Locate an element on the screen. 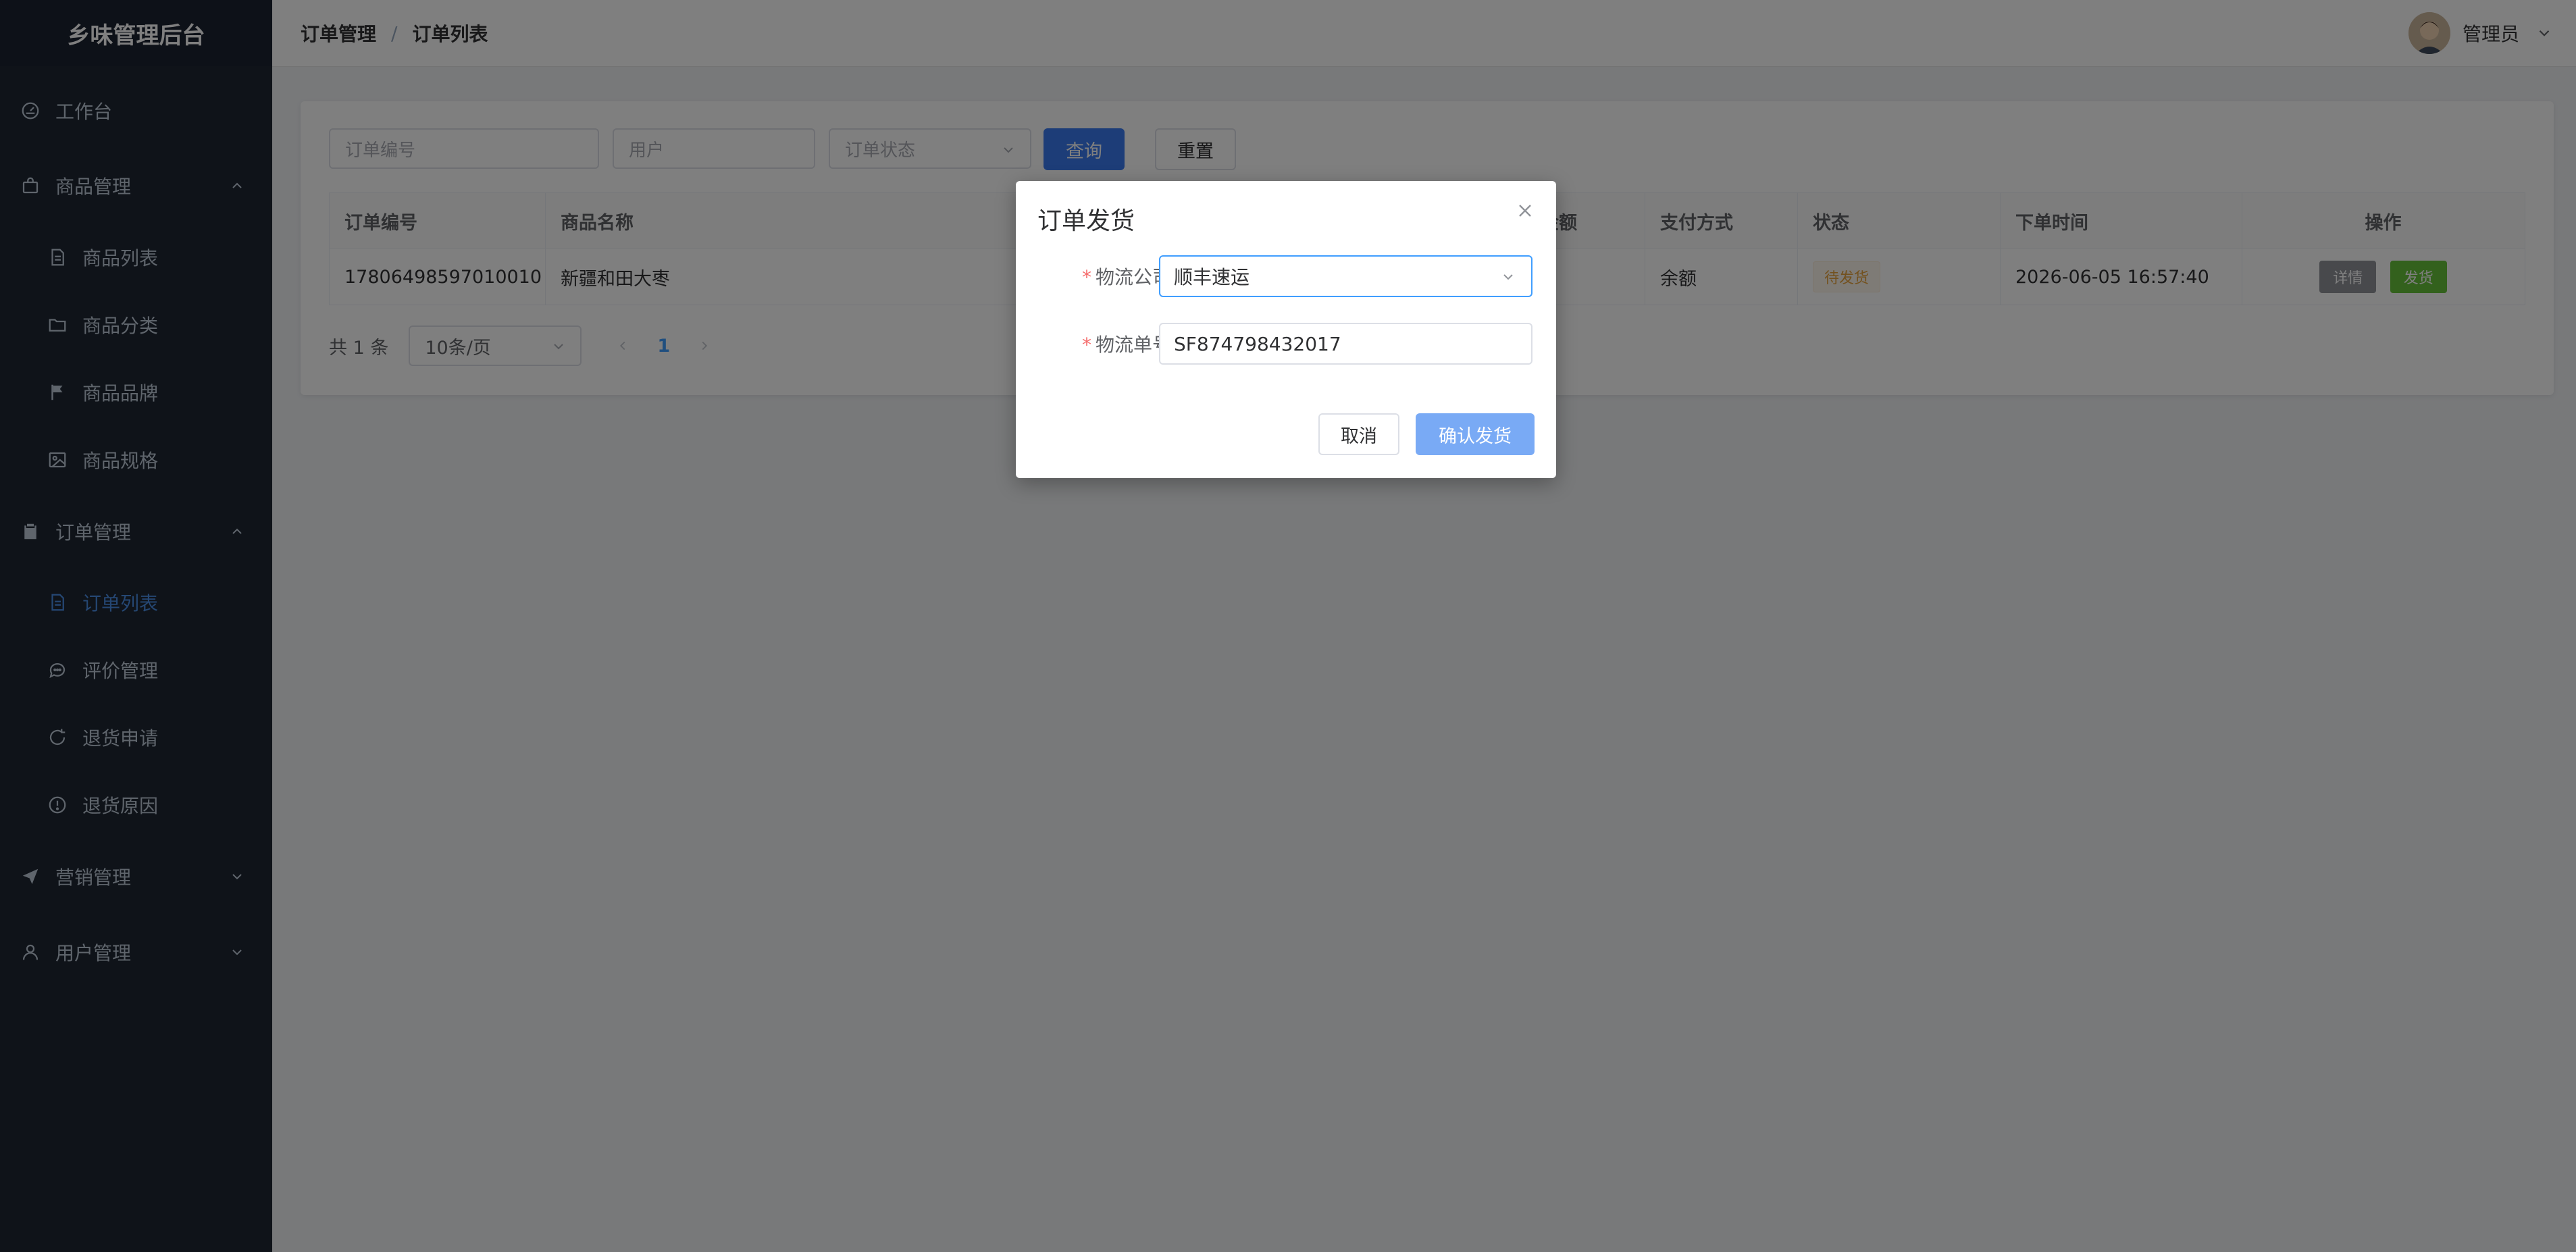 The height and width of the screenshot is (1252, 2576). close-icon is located at coordinates (1525, 211).